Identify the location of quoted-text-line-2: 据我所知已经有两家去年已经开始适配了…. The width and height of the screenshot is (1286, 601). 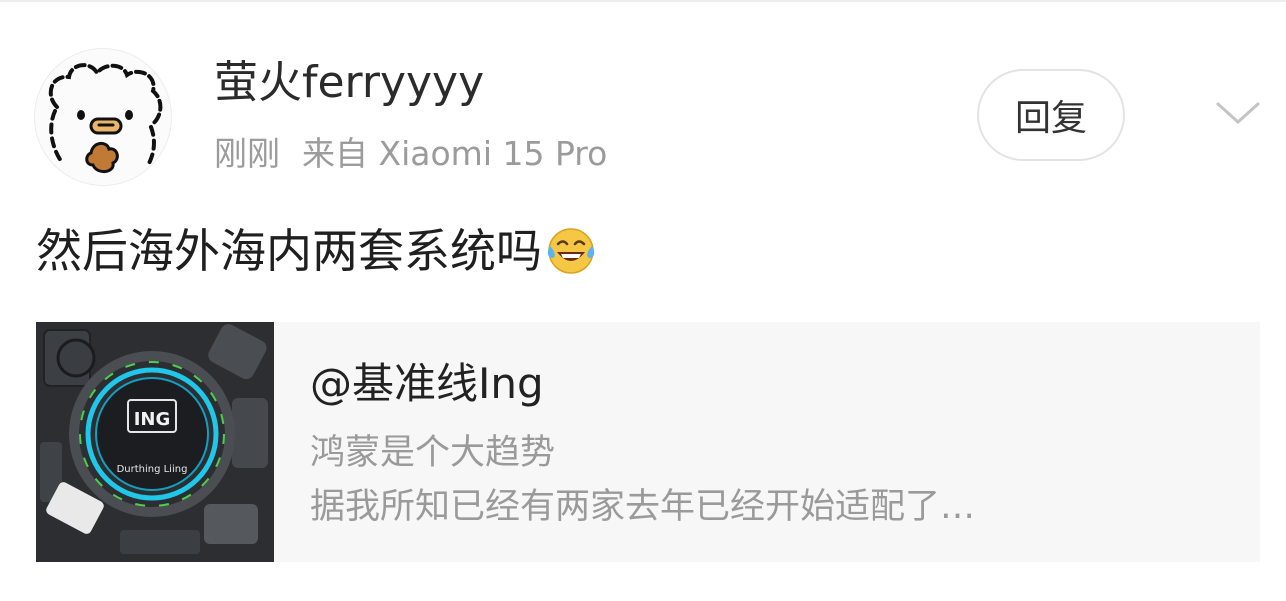
(643, 507).